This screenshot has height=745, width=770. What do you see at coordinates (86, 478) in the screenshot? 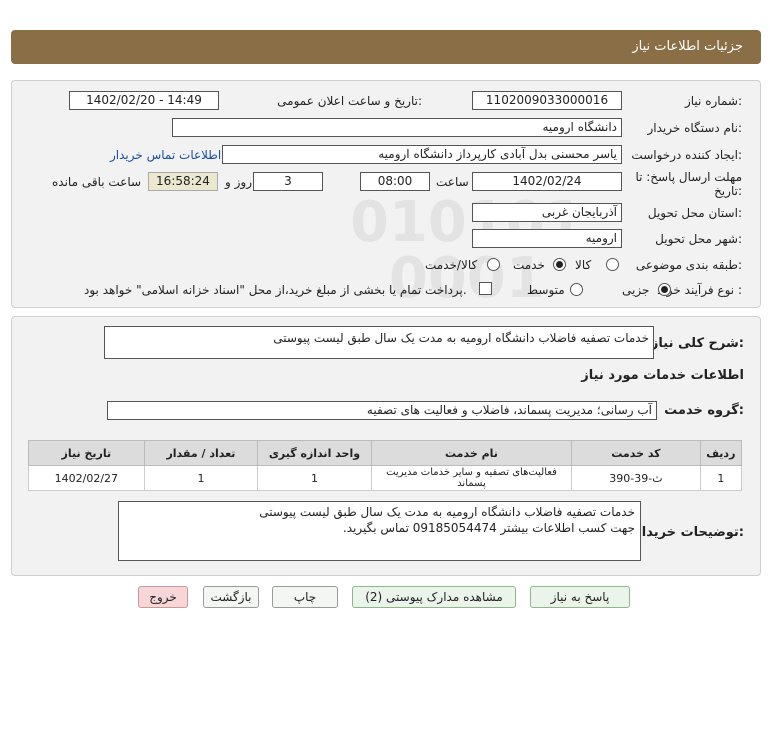
I see `cell-need-date: 1402/02/27` at bounding box center [86, 478].